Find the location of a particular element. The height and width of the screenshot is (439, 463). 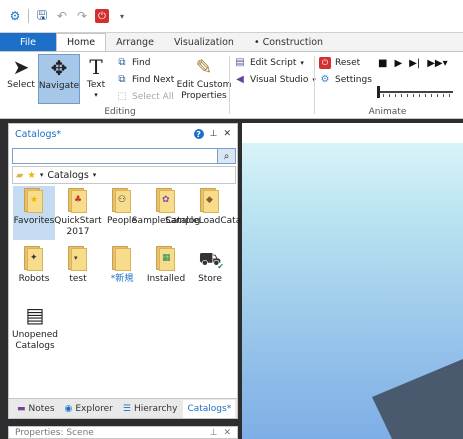

favorites-folder-icon: ★ is located at coordinates (34, 201).